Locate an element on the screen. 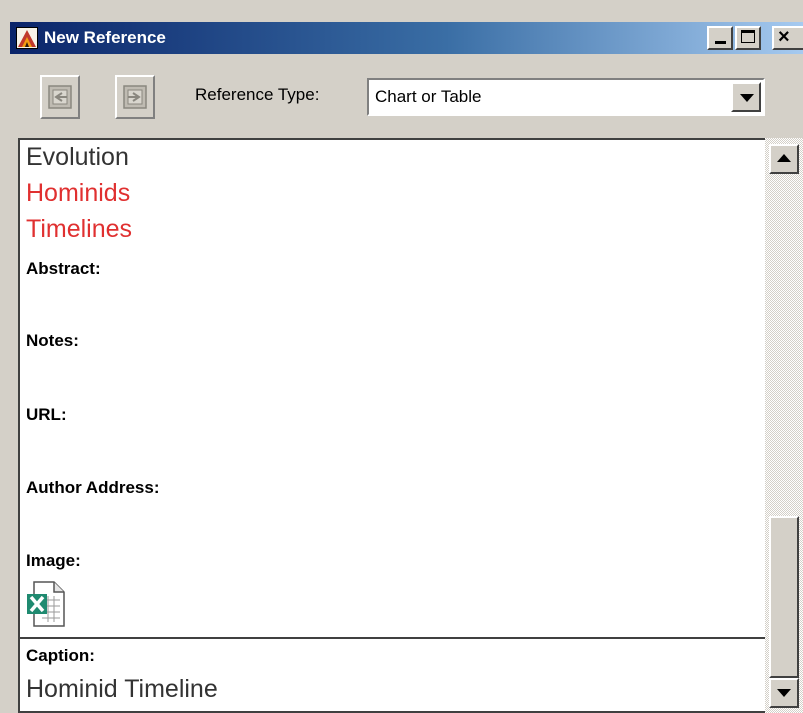  next-reference-button is located at coordinates (135, 97).